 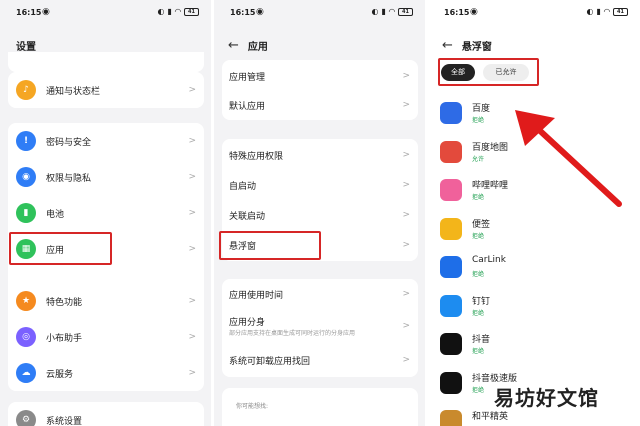 What do you see at coordinates (457, 12) in the screenshot?
I see `status-time: 16:15` at bounding box center [457, 12].